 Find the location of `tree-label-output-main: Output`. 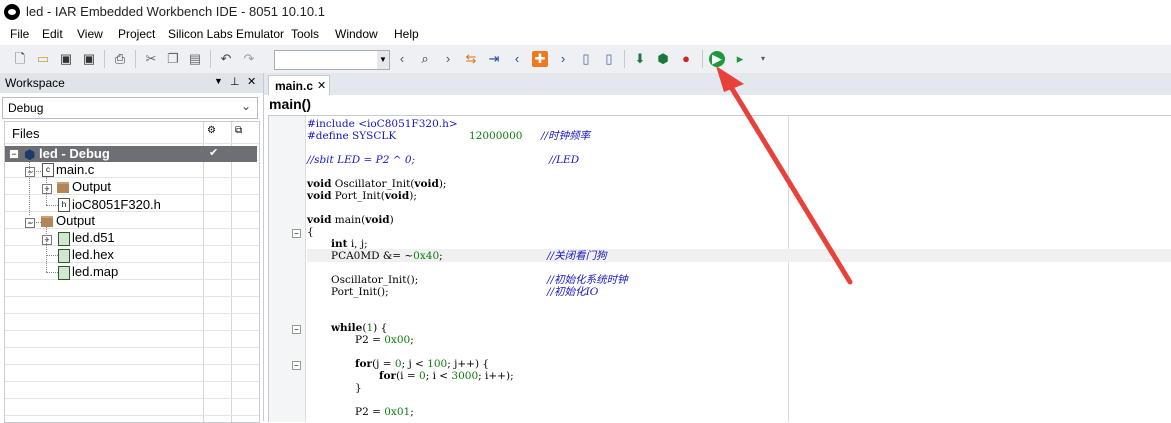

tree-label-output-main: Output is located at coordinates (91, 186).